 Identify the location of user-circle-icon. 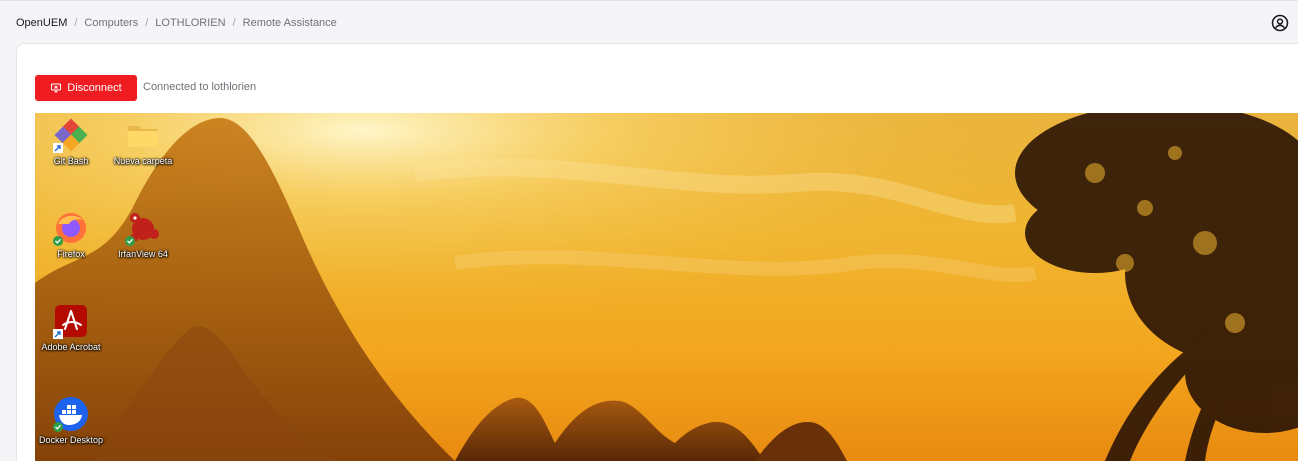
(1280, 23).